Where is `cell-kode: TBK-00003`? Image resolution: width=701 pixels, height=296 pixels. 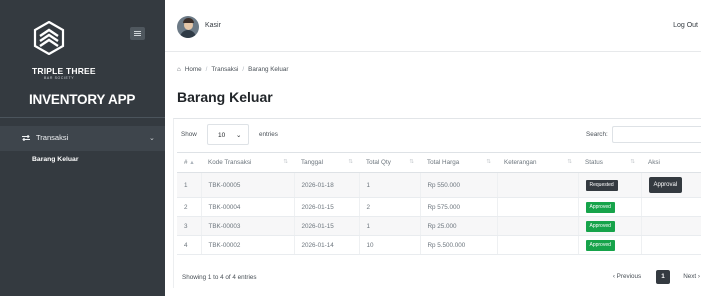 cell-kode: TBK-00003 is located at coordinates (248, 226).